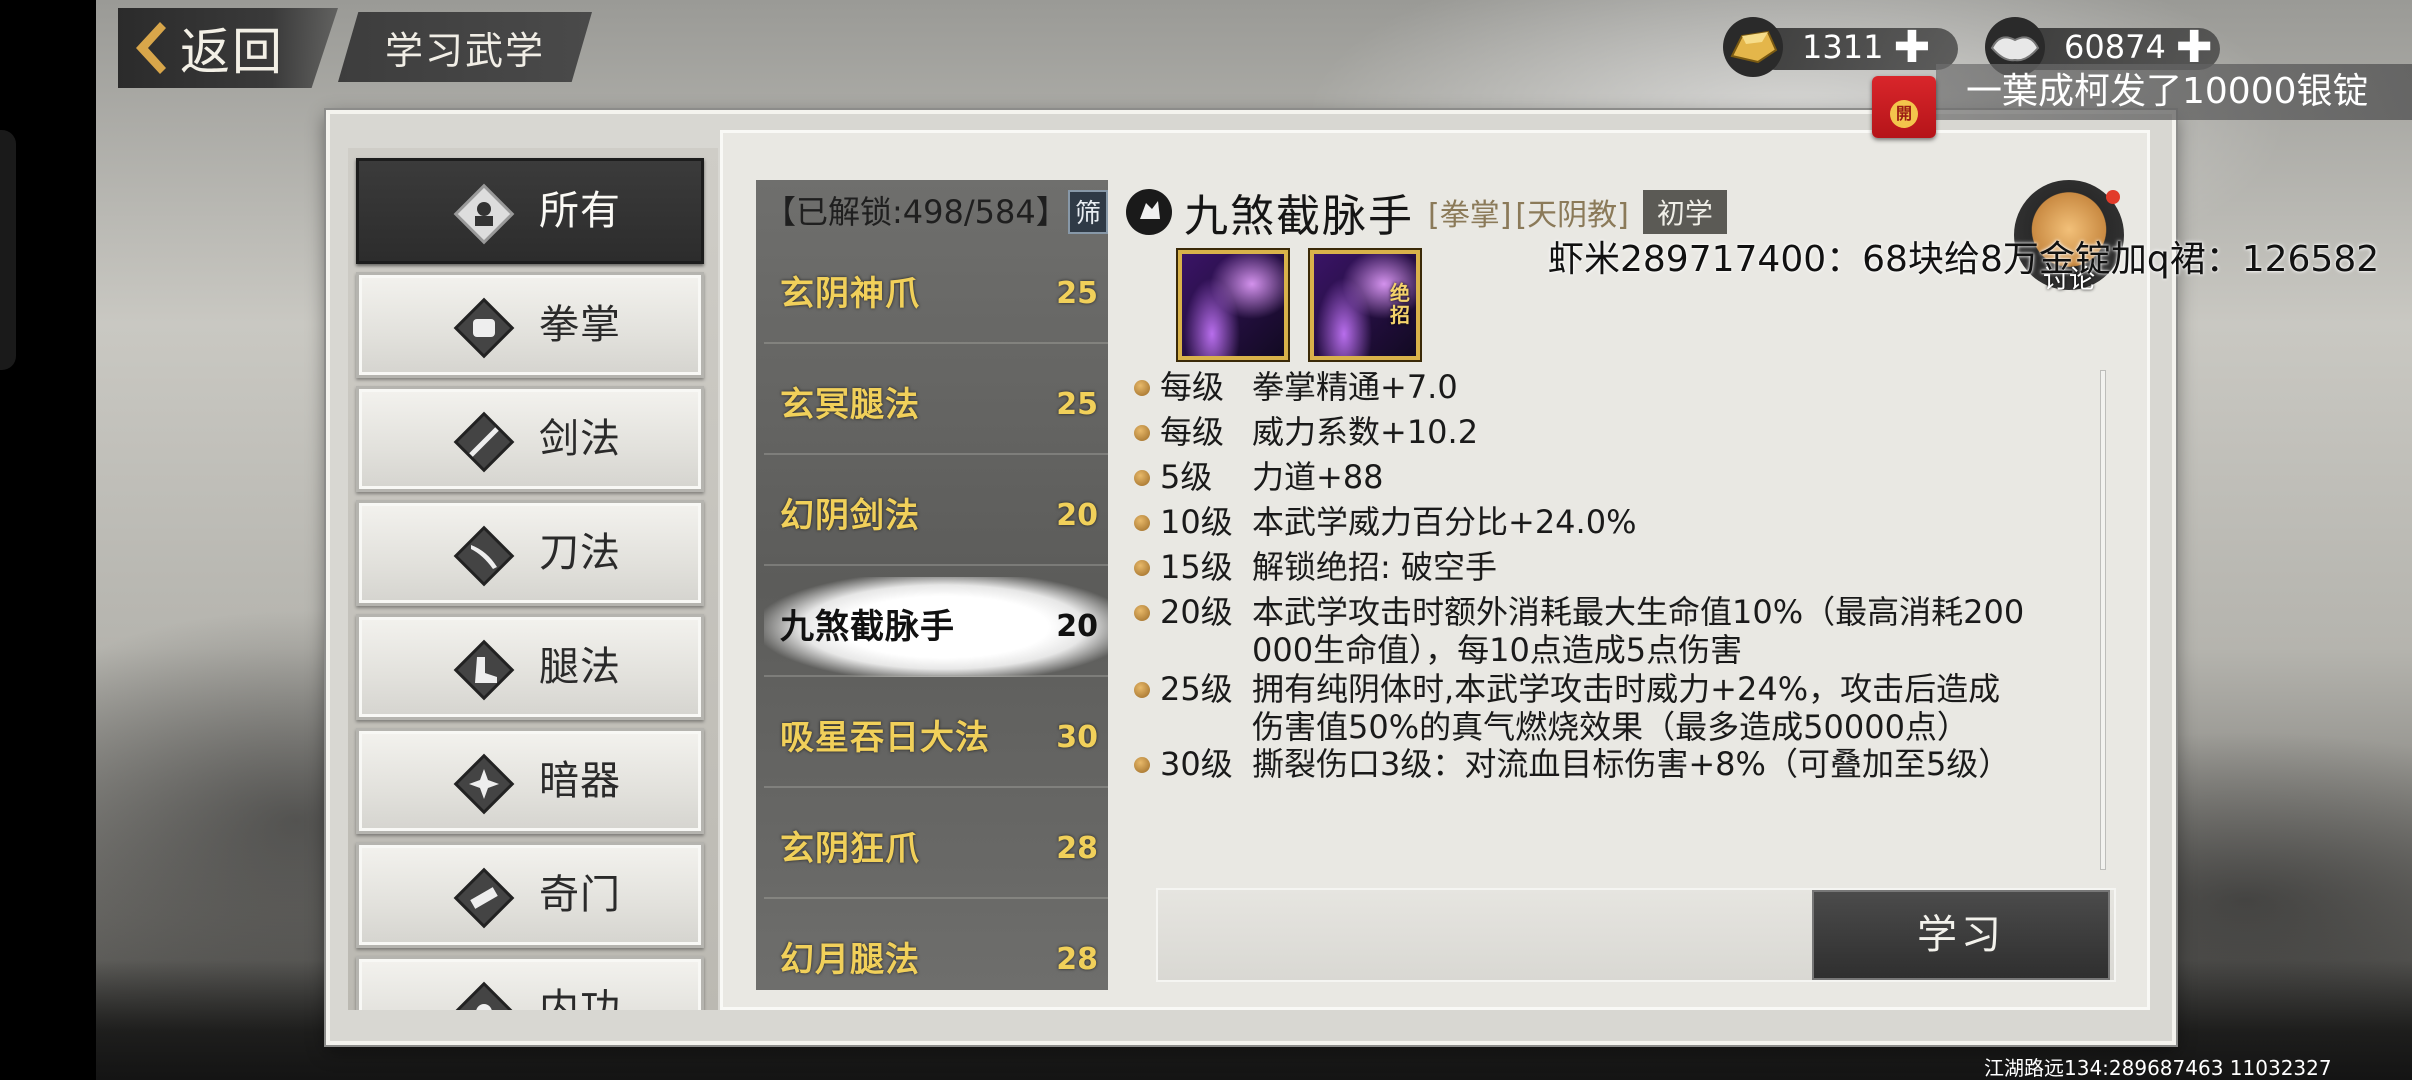 The width and height of the screenshot is (2412, 1080). What do you see at coordinates (850, 294) in the screenshot?
I see `skill-name: 玄阴神爪` at bounding box center [850, 294].